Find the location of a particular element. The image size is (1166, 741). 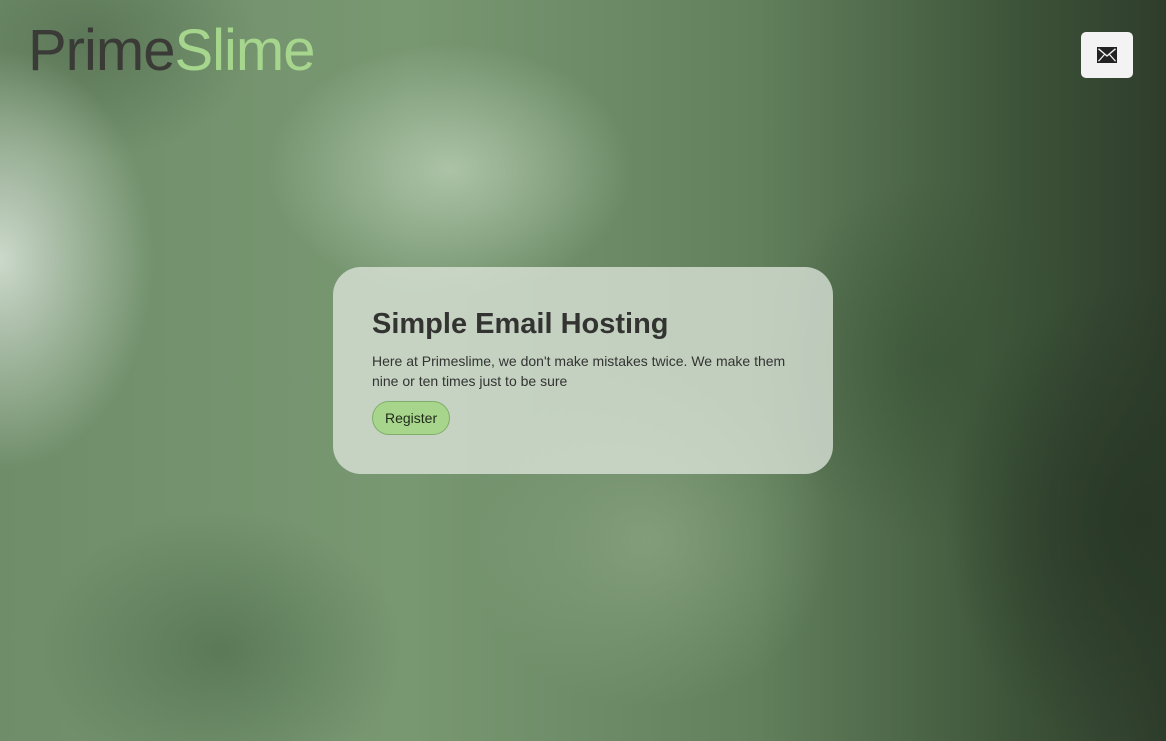

envelope-icon is located at coordinates (1107, 55).